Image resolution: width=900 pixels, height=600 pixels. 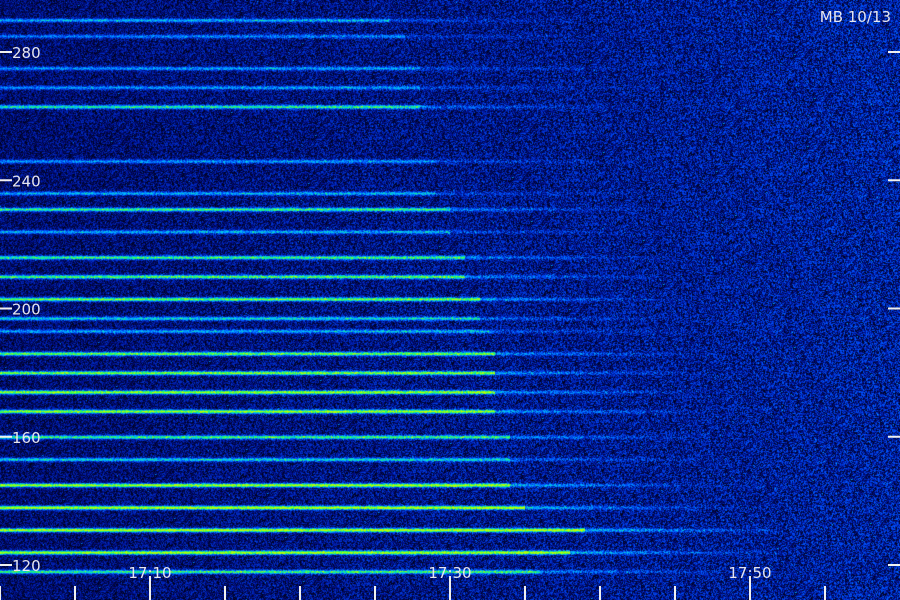 I want to click on y-tick-label: 200, so click(x=26, y=310).